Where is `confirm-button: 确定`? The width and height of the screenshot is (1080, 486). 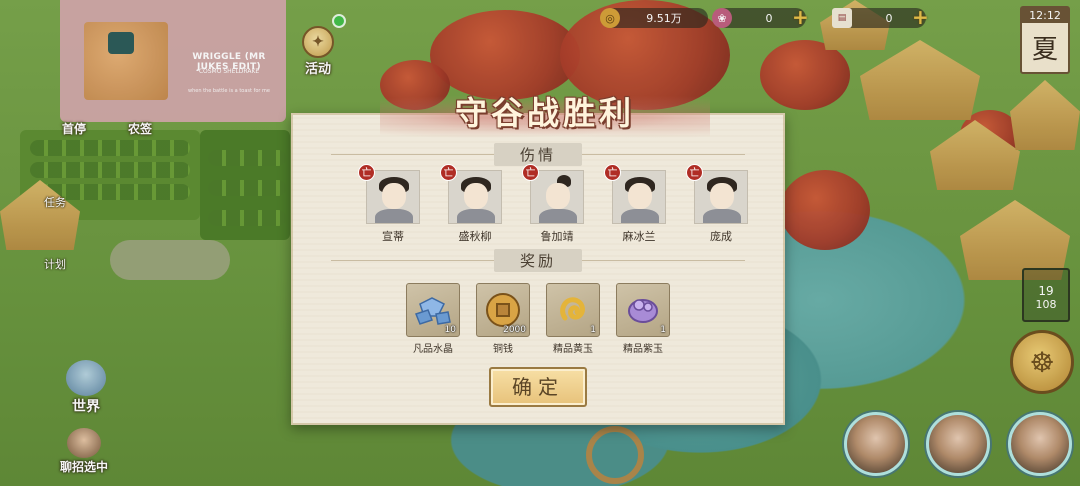 confirm-button: 确定 is located at coordinates (538, 387).